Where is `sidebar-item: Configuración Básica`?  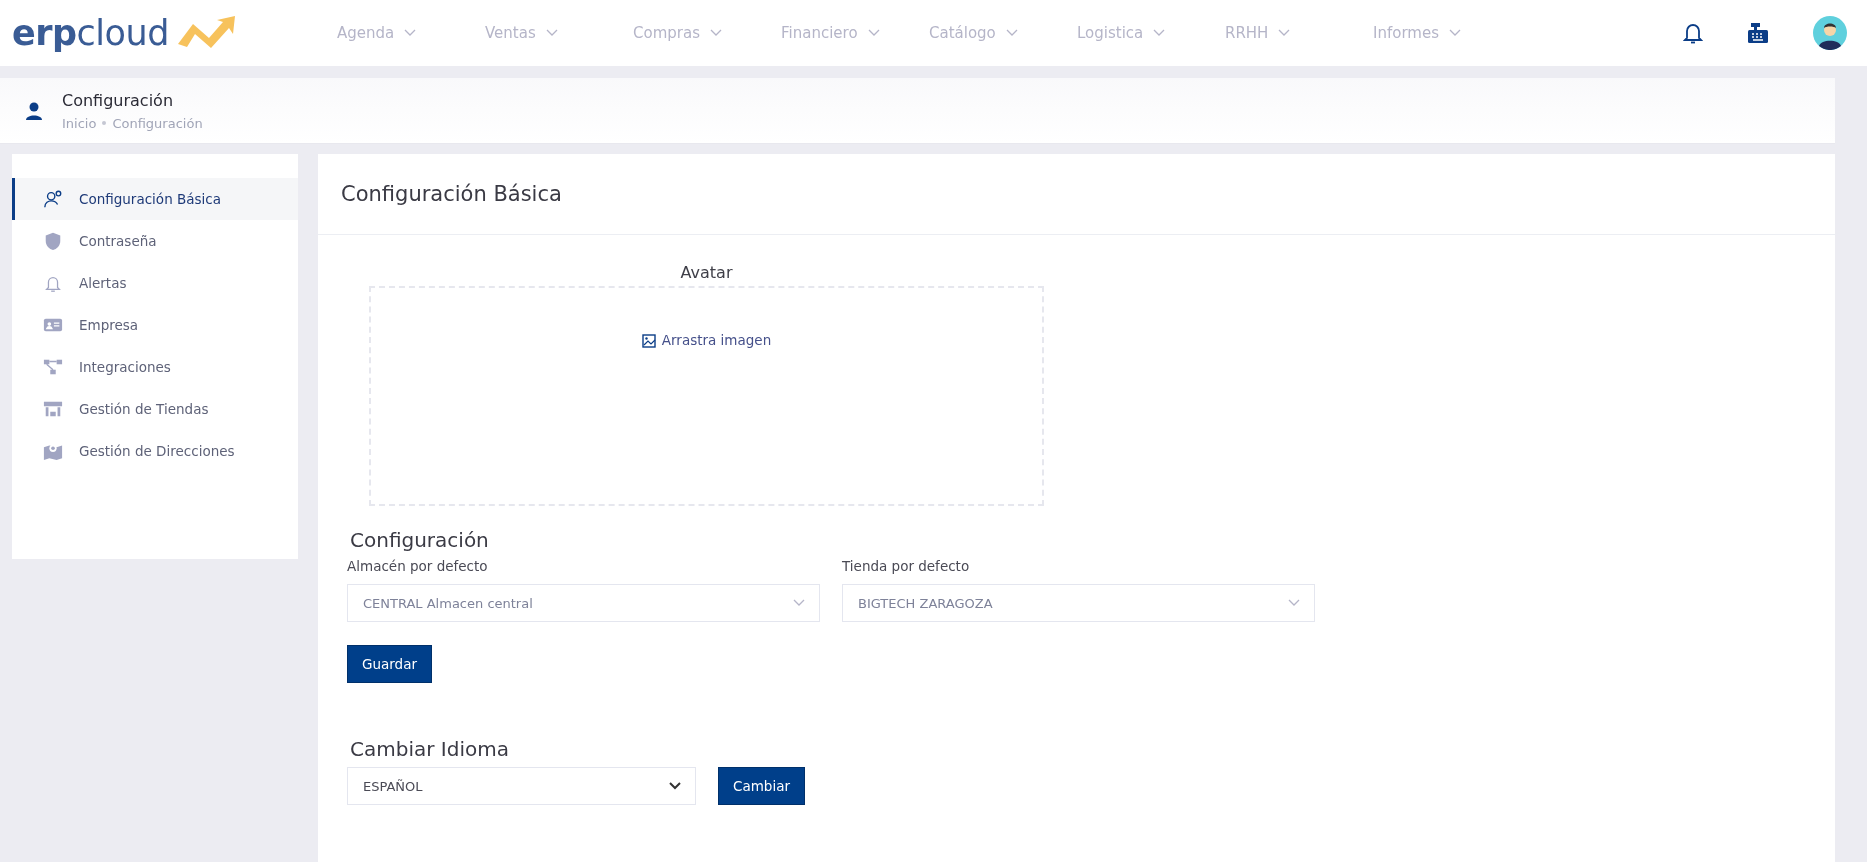 sidebar-item: Configuración Básica is located at coordinates (155, 199).